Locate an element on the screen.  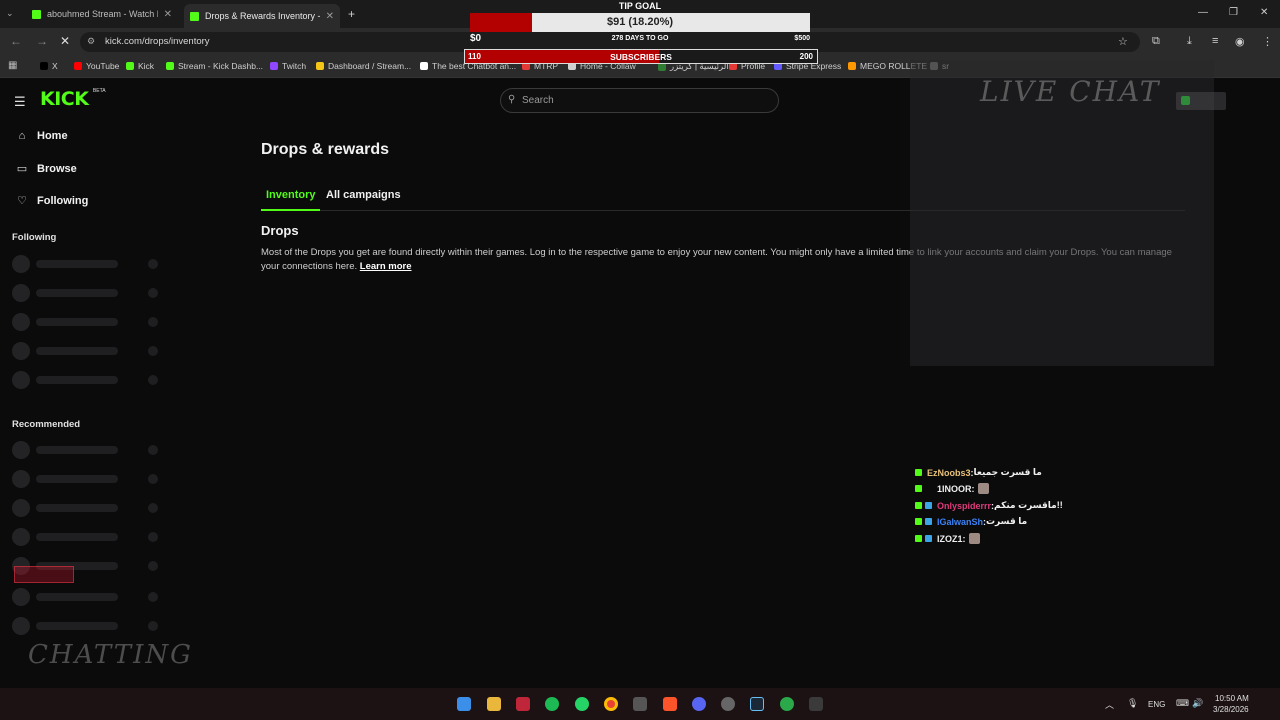
chat-message-text: ماقسرت منكم!! is located at coordinates (1028, 505).